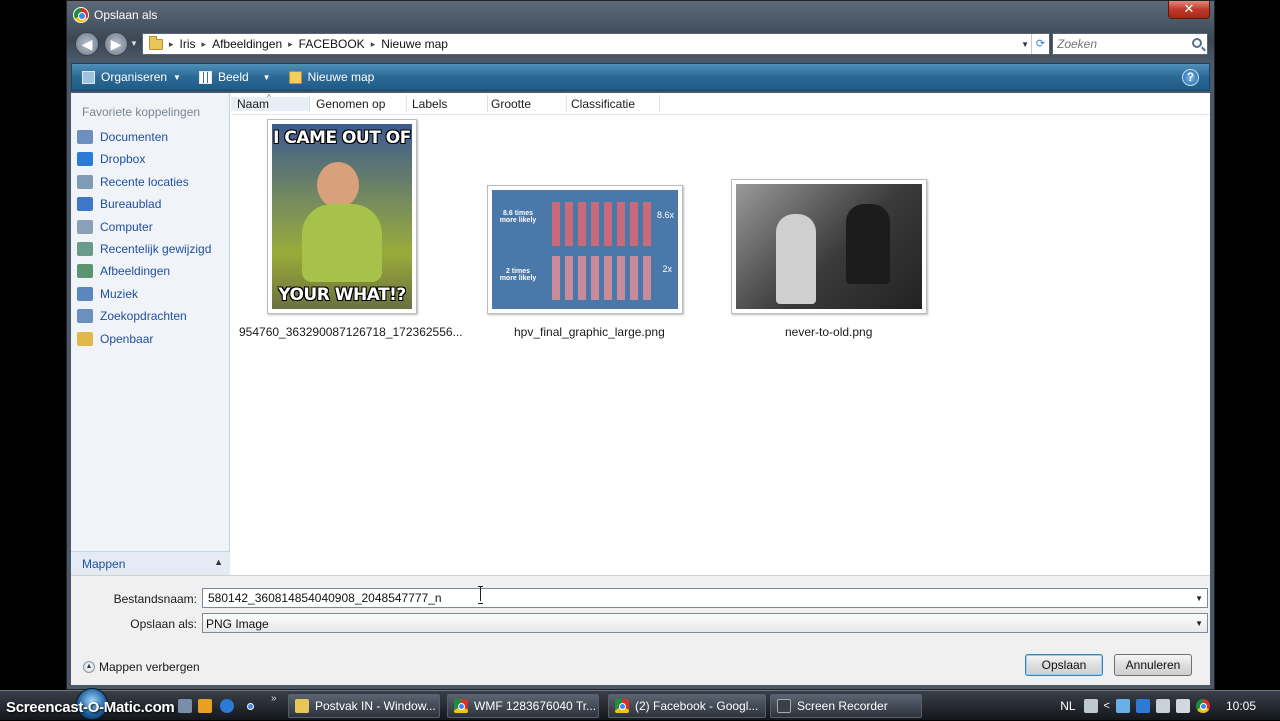 The height and width of the screenshot is (721, 1280). What do you see at coordinates (185, 706) in the screenshot?
I see `show-desktop-icon` at bounding box center [185, 706].